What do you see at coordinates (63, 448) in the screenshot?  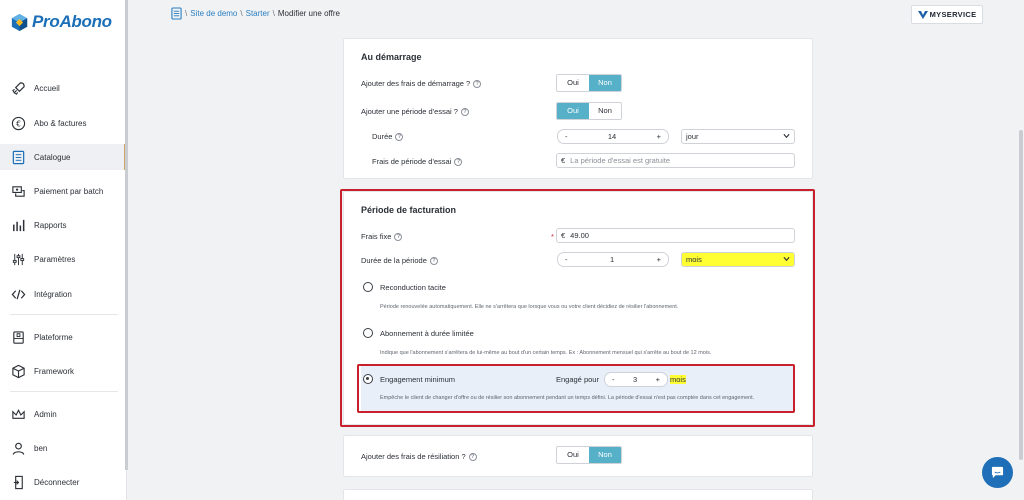 I see `sidebar-item-user: ben` at bounding box center [63, 448].